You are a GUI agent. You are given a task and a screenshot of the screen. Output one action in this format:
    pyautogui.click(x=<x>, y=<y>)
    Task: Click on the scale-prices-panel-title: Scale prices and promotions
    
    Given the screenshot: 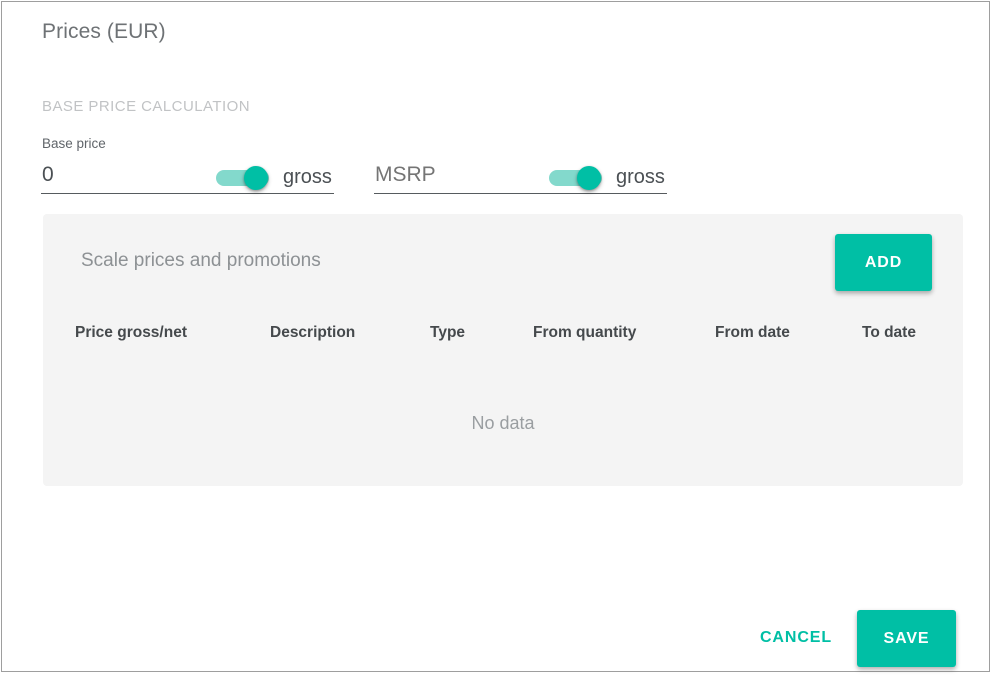 What is the action you would take?
    pyautogui.click(x=201, y=260)
    